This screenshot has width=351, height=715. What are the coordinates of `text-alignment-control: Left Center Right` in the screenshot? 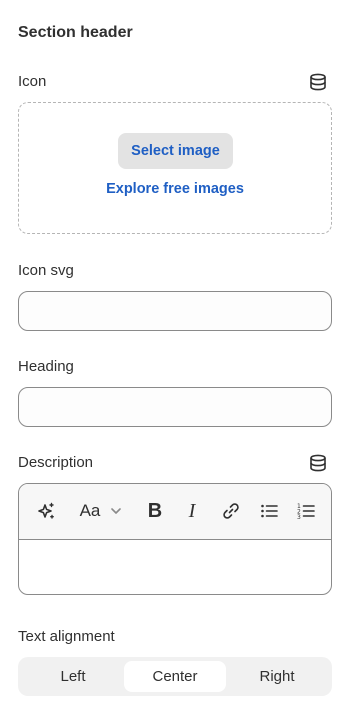 It's located at (175, 676).